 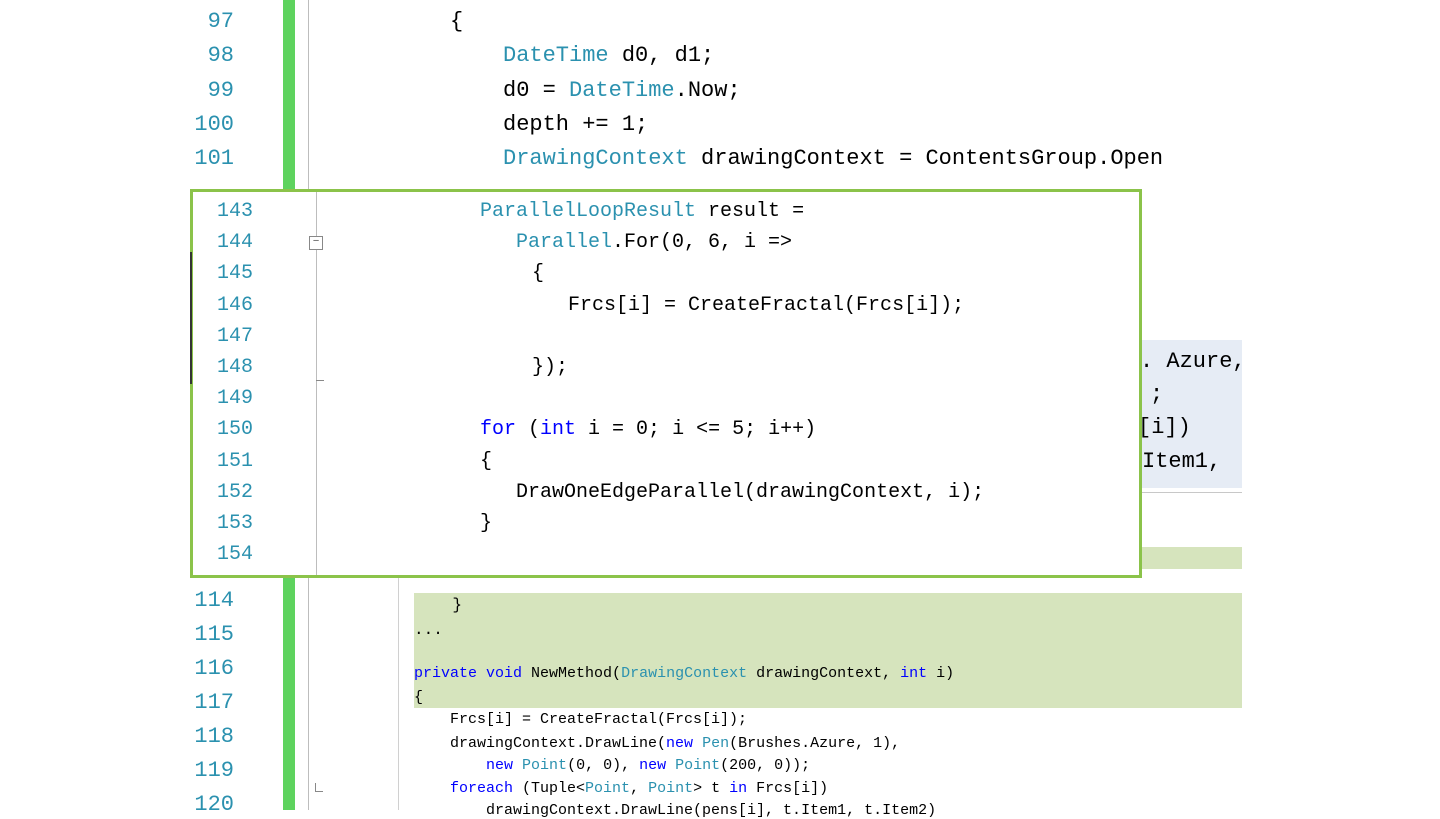 I want to click on partial-line-3: [i]), so click(x=1164, y=427).